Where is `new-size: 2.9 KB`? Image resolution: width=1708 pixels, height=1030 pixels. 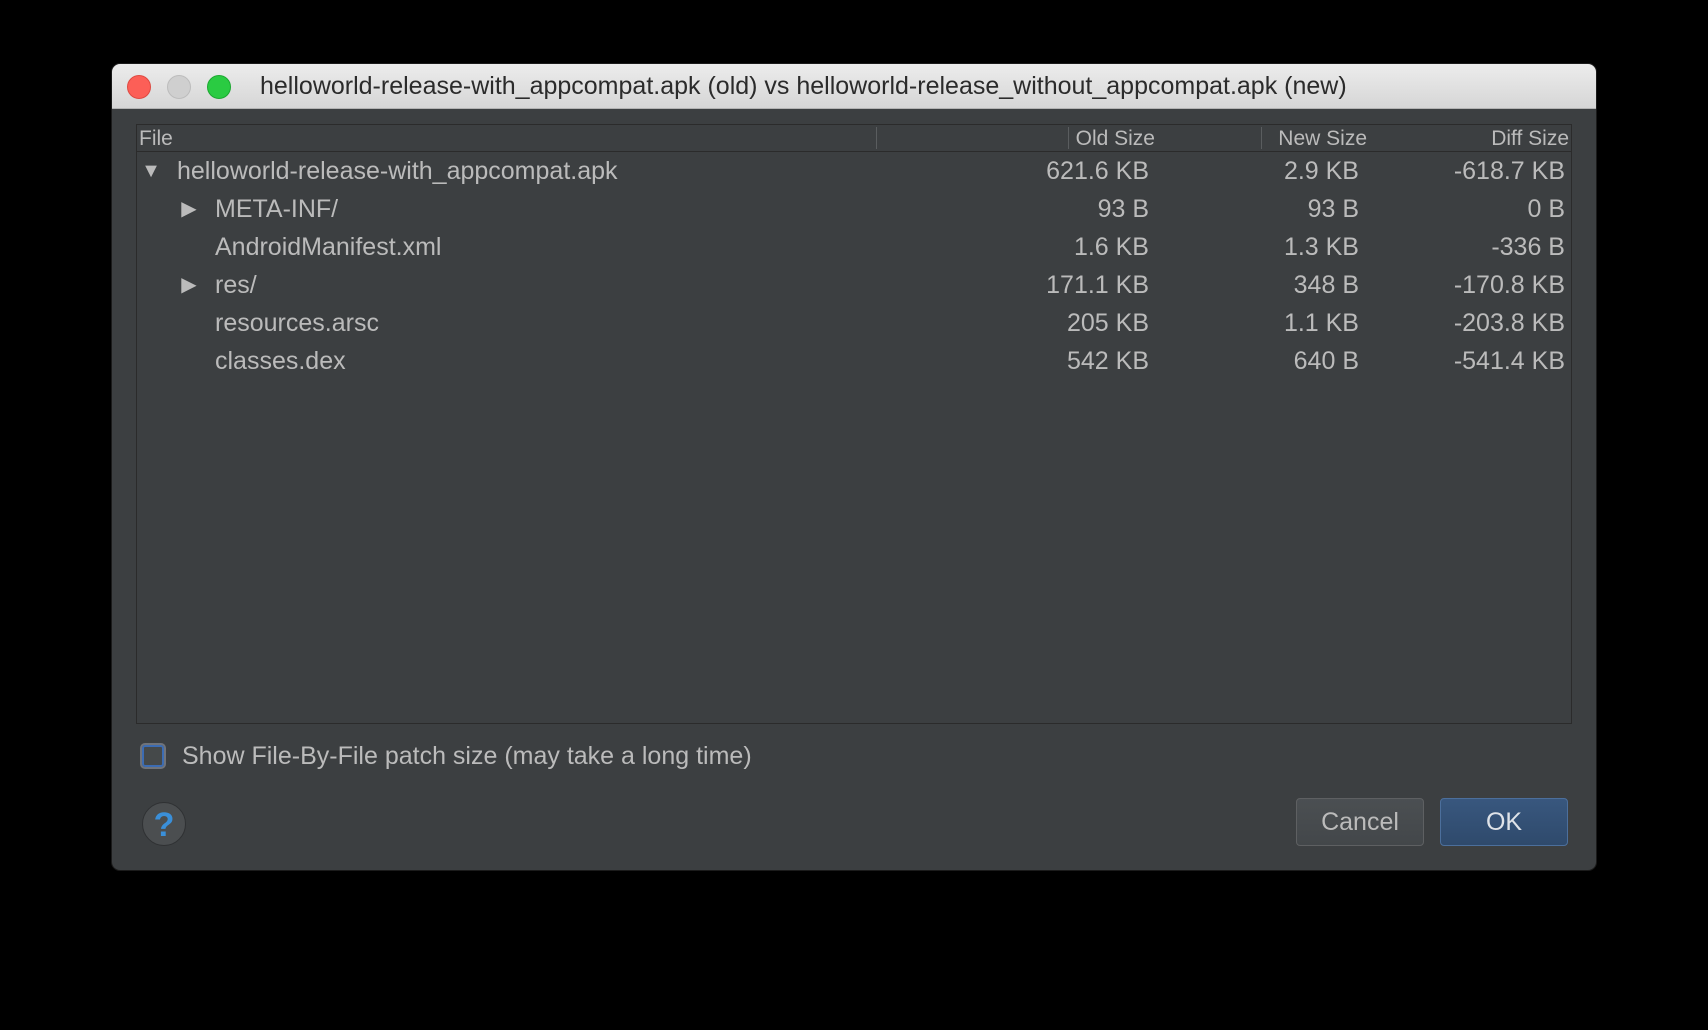 new-size: 2.9 KB is located at coordinates (1321, 171).